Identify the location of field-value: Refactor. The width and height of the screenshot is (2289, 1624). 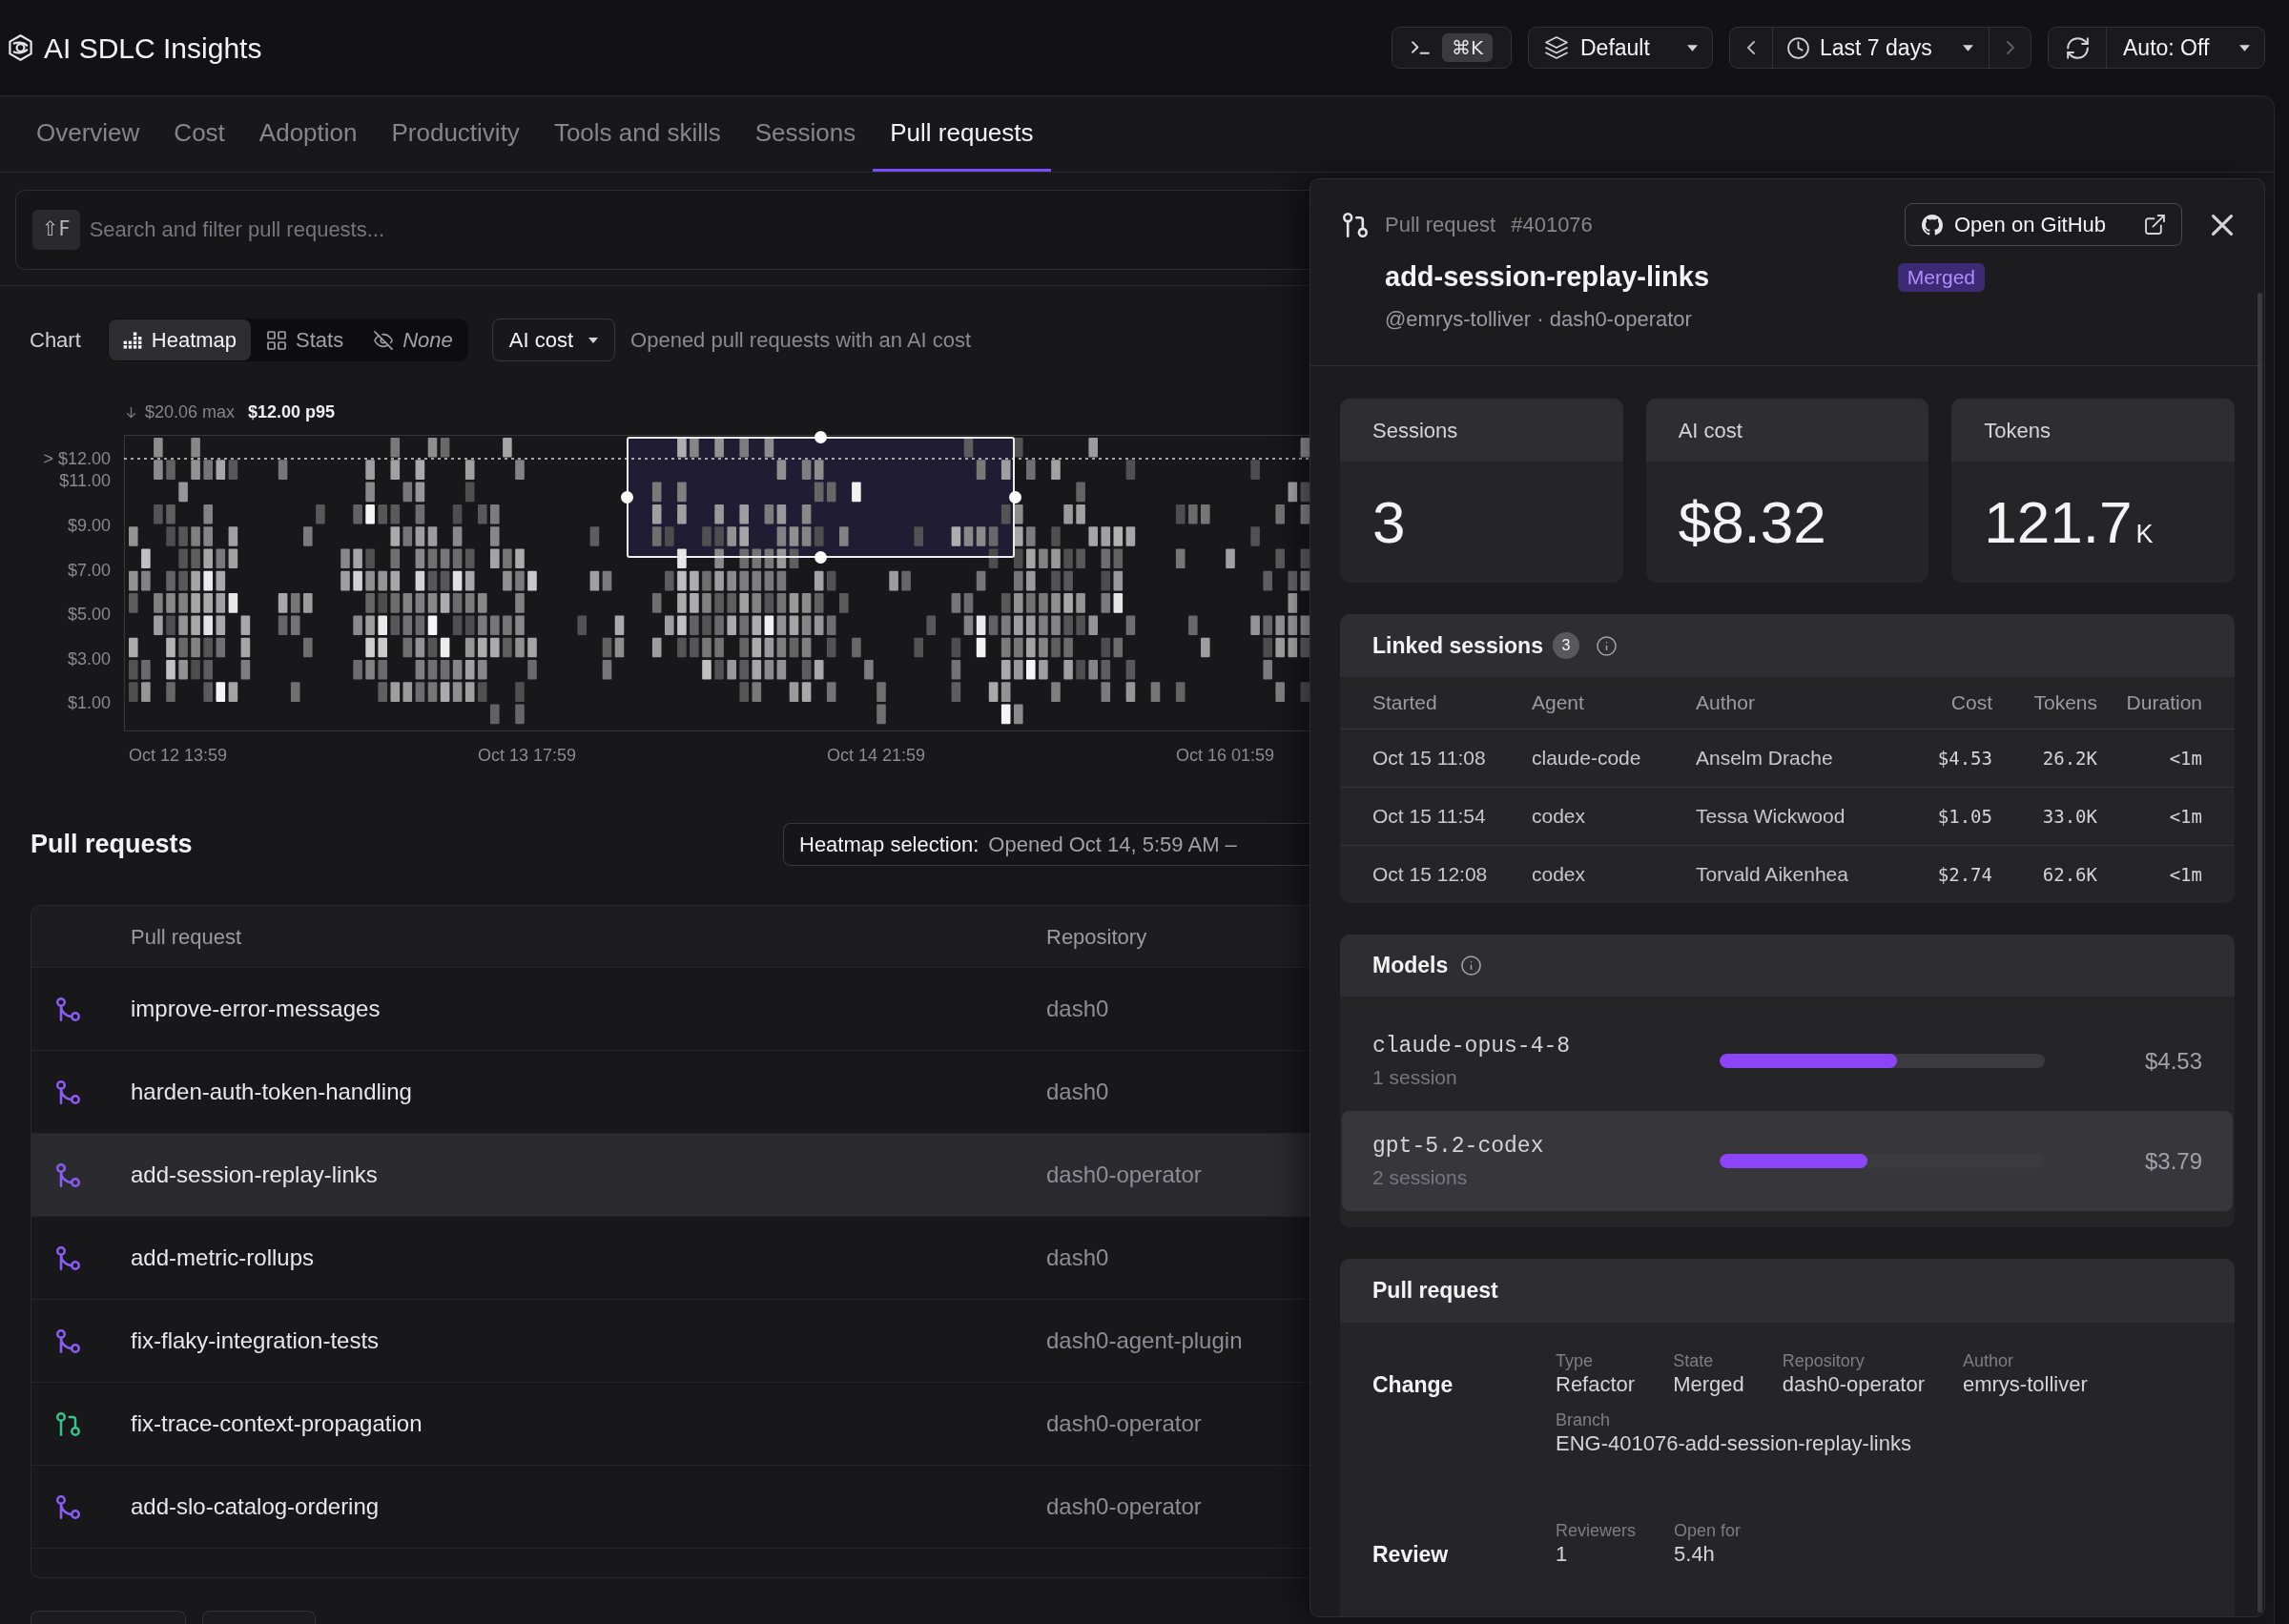
(1596, 1384).